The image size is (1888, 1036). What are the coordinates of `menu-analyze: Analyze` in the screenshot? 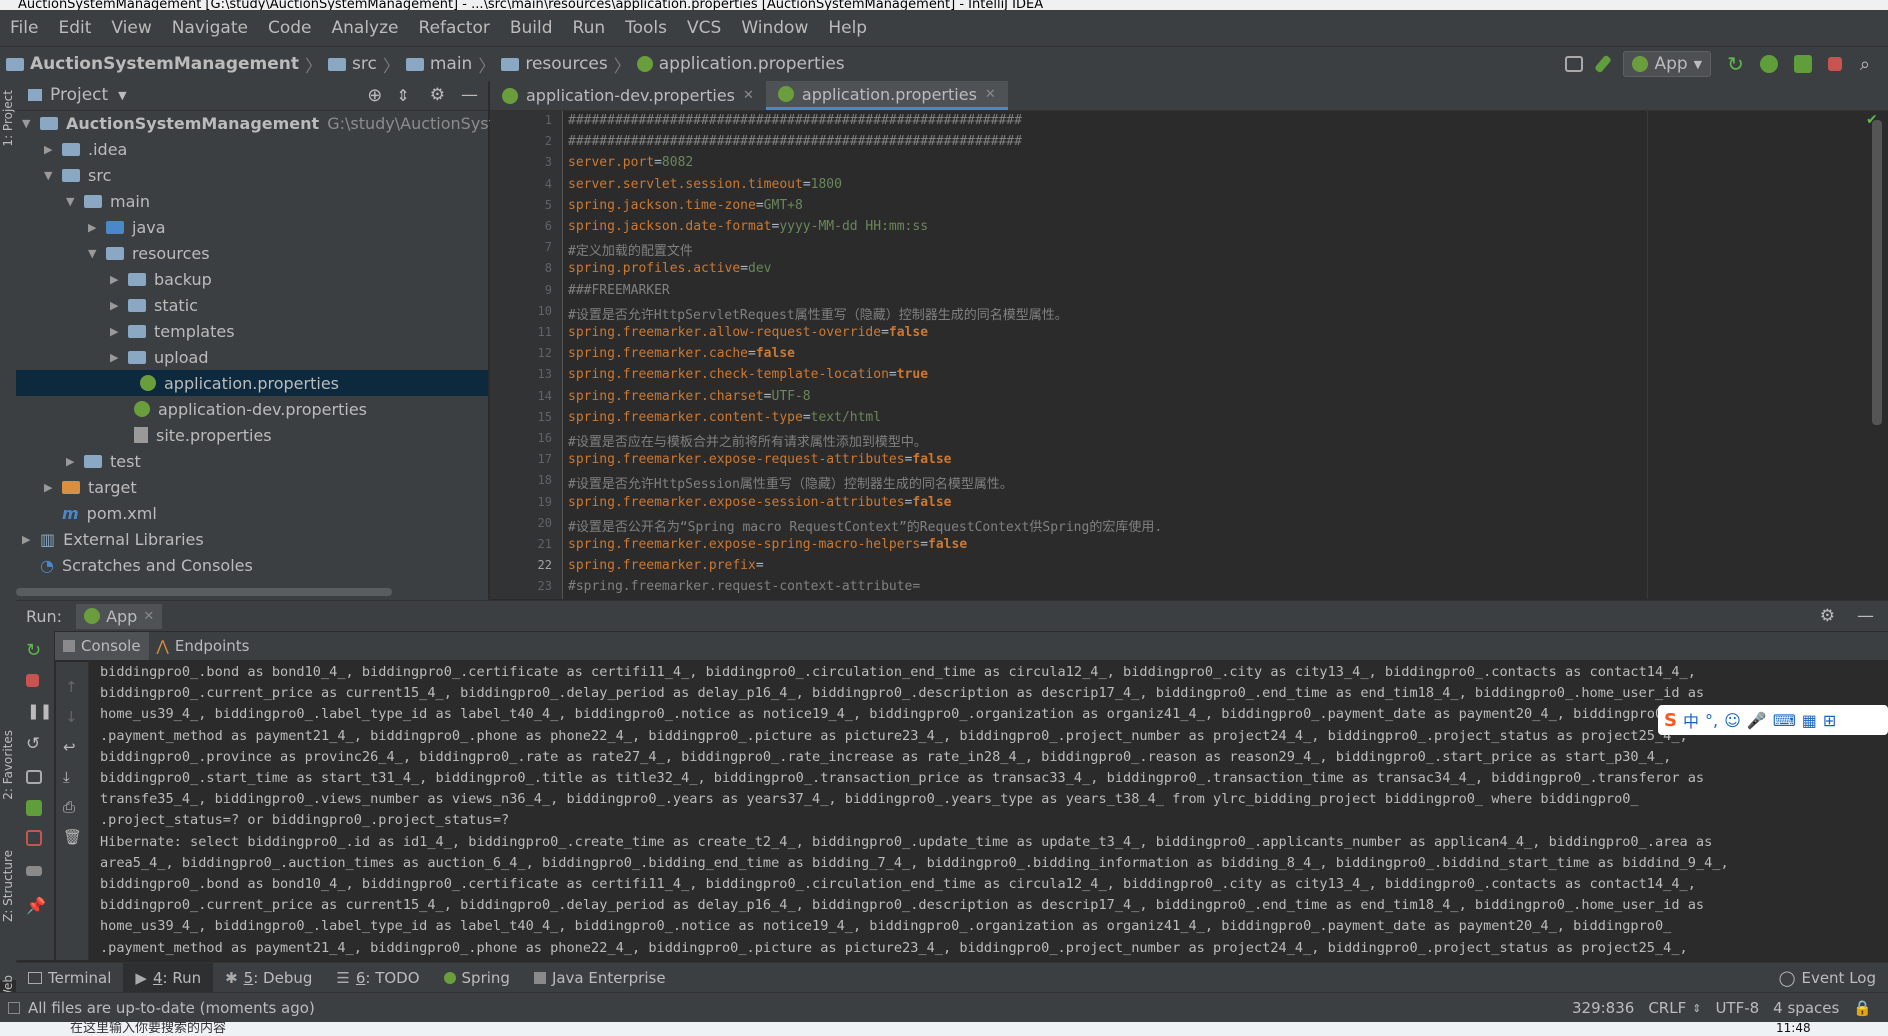 It's located at (365, 28).